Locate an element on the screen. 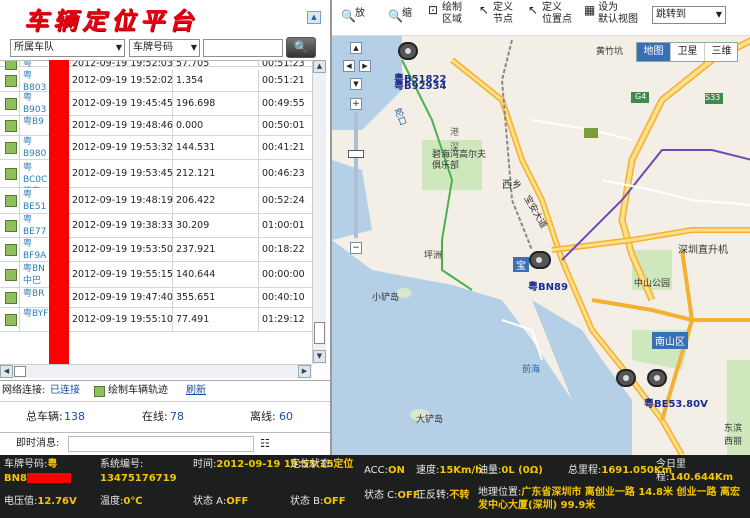  status-c-label: 状态 C: is located at coordinates (381, 495).